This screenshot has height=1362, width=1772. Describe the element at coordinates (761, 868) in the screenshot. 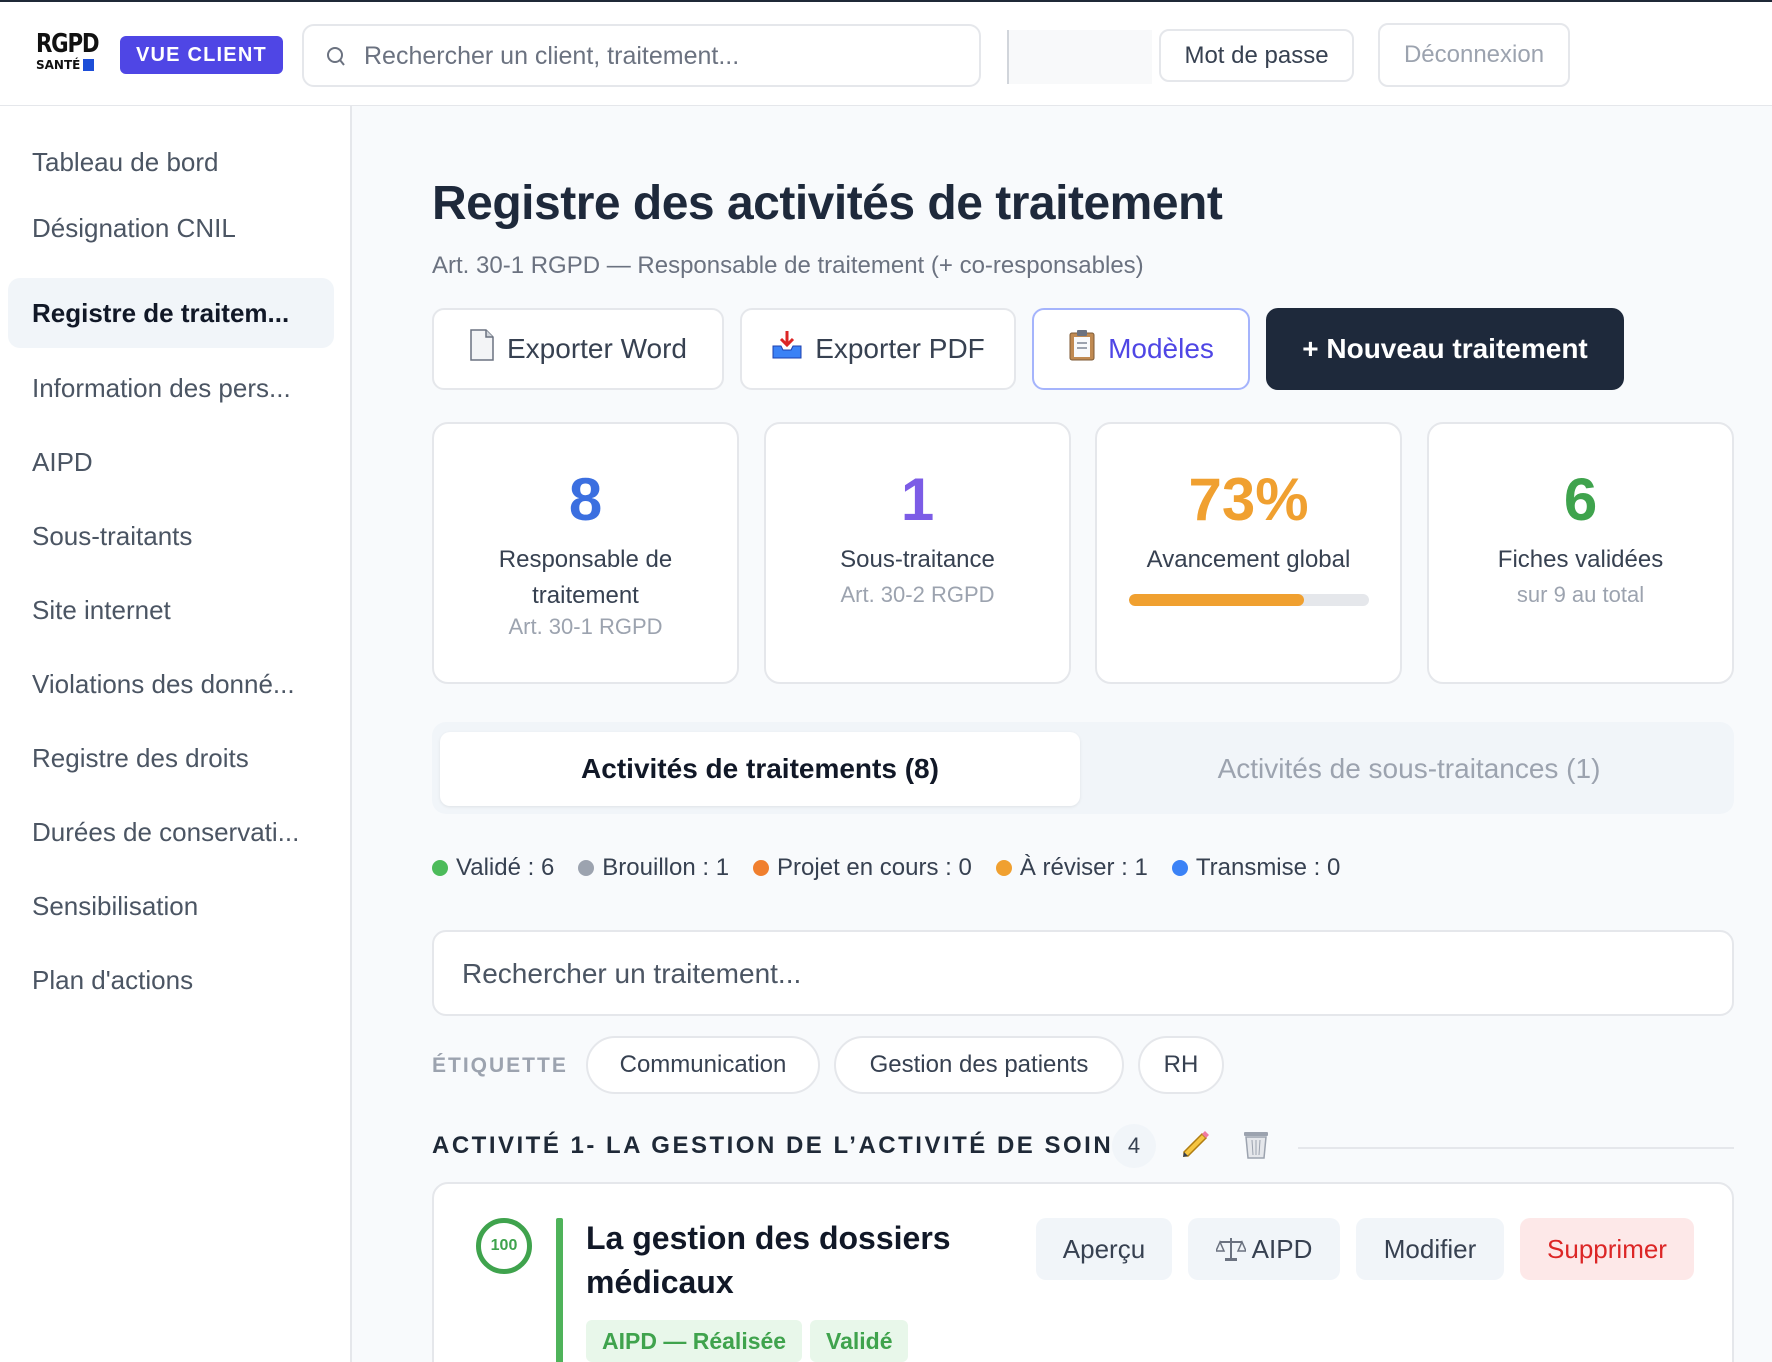

I see `orange-dot-icon` at that location.